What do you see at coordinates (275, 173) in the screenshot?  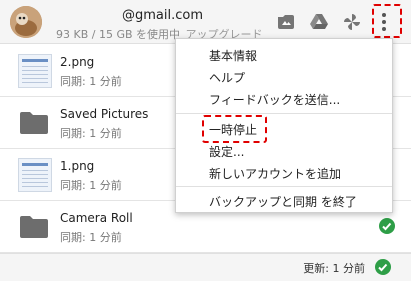 I see `menu-item-add-account: 新しいアカウントを追加` at bounding box center [275, 173].